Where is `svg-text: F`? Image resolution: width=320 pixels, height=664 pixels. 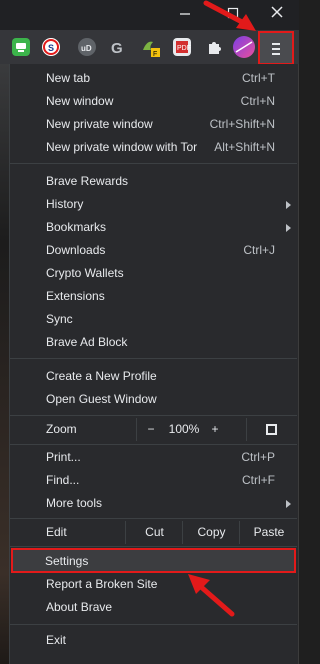 svg-text: F is located at coordinates (155, 54).